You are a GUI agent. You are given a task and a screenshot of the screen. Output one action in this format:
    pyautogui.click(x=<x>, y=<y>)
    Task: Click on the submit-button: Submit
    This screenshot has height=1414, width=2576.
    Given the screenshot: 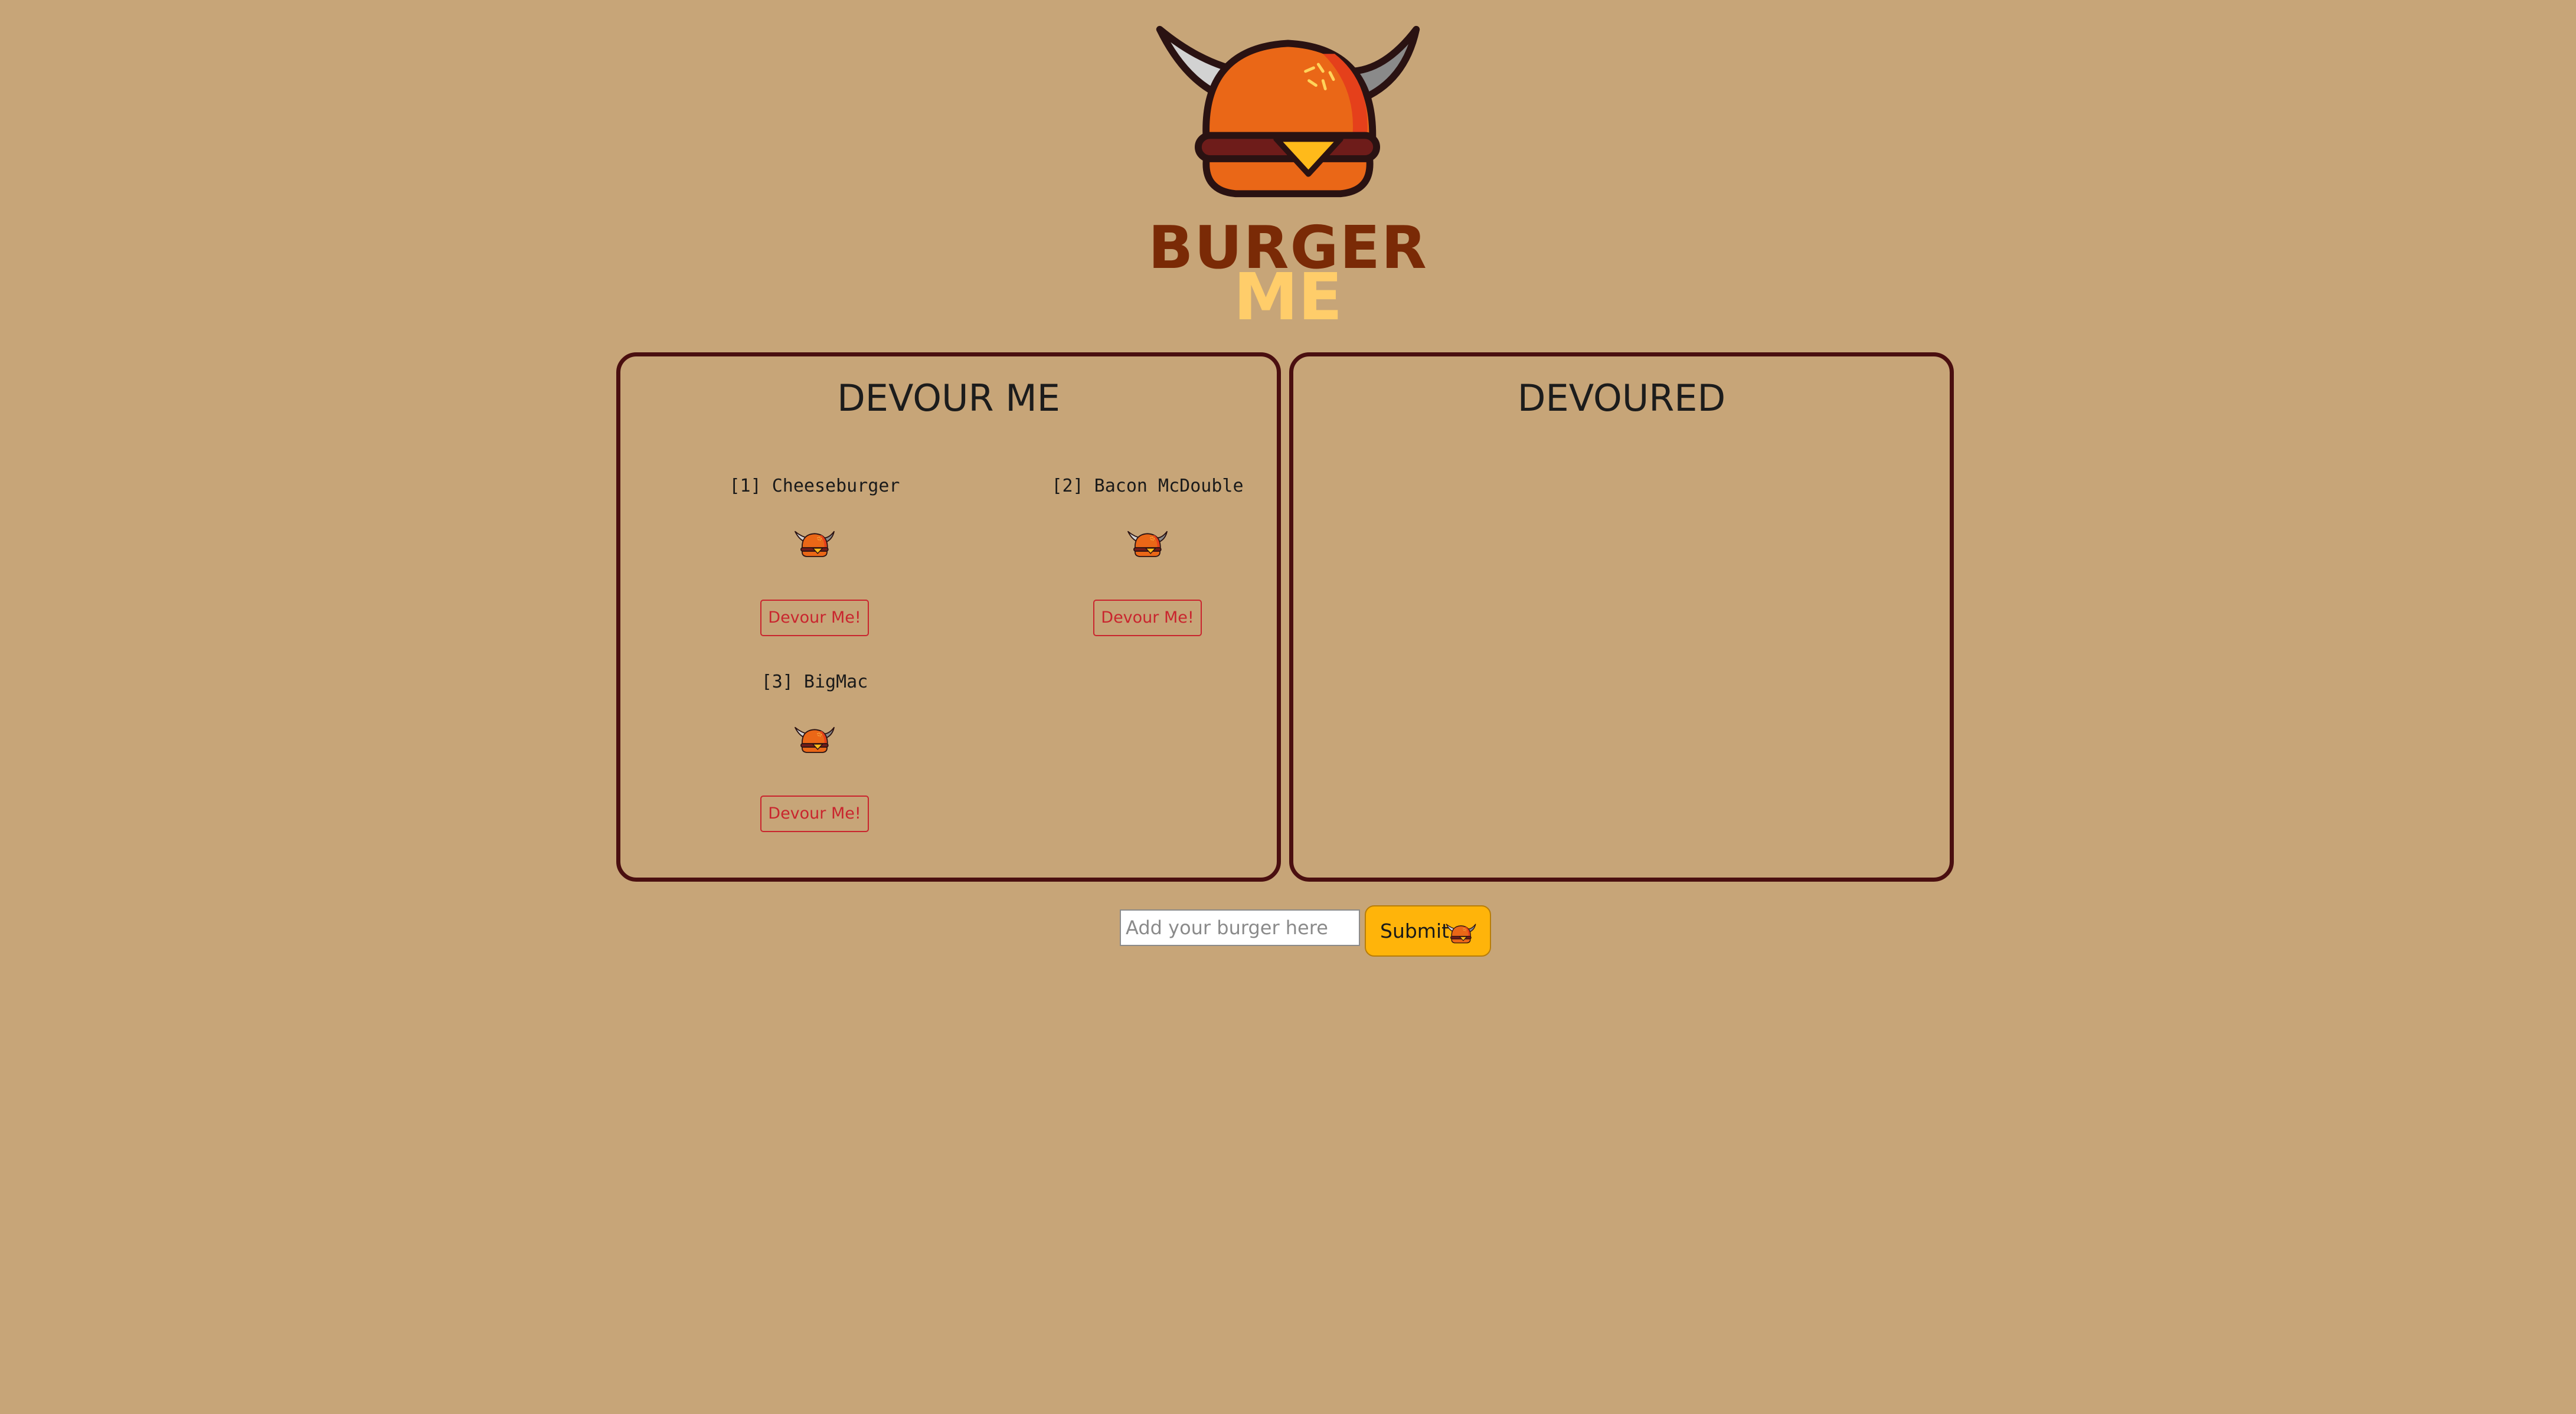 What is the action you would take?
    pyautogui.click(x=1428, y=931)
    